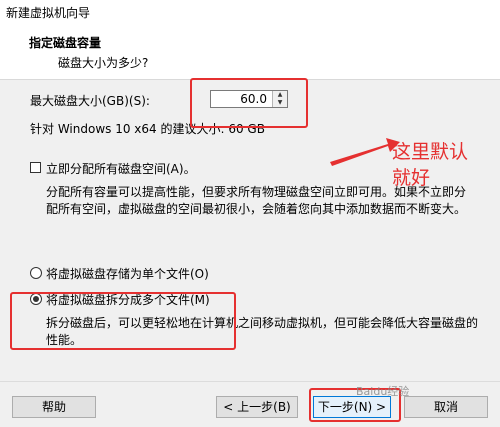 This screenshot has height=427, width=500. What do you see at coordinates (35, 167) in the screenshot?
I see `allocate-all-checkbox` at bounding box center [35, 167].